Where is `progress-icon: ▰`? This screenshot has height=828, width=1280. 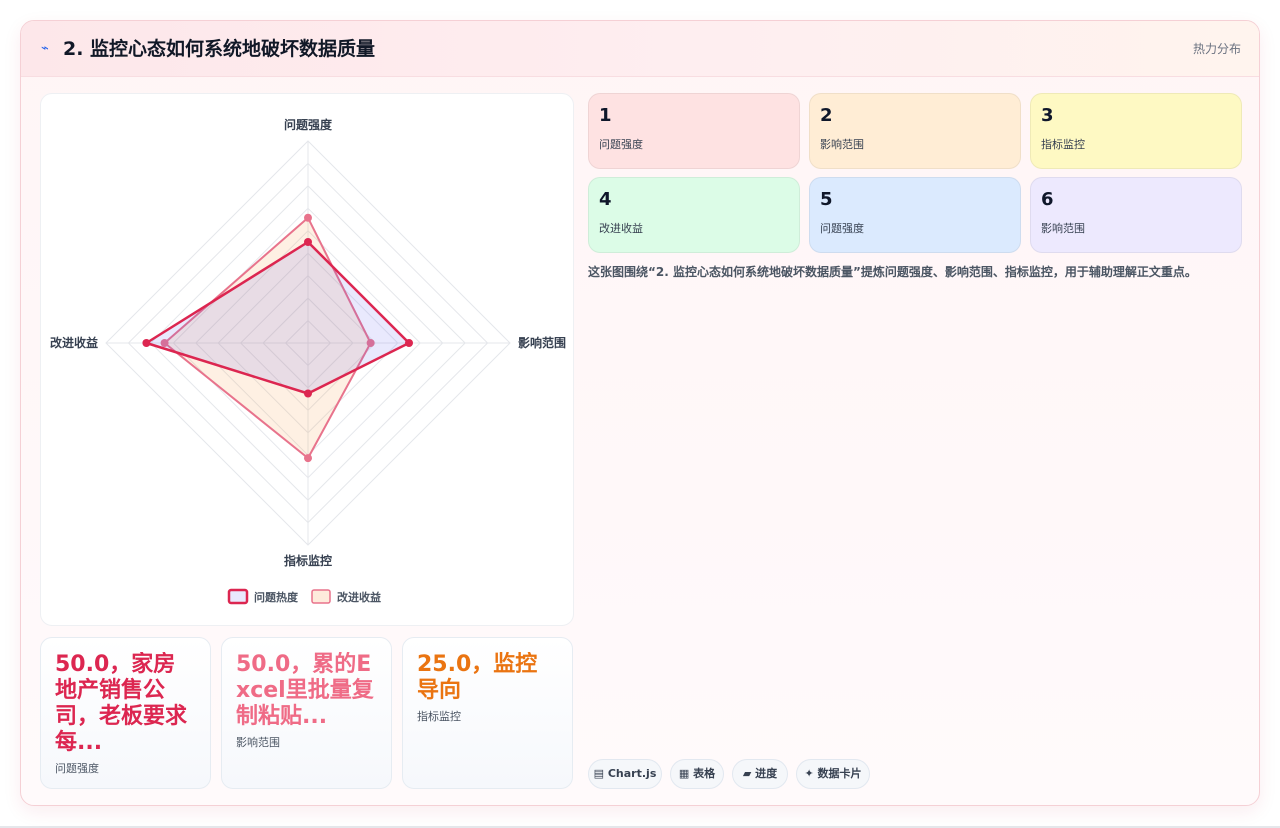 progress-icon: ▰ is located at coordinates (747, 773).